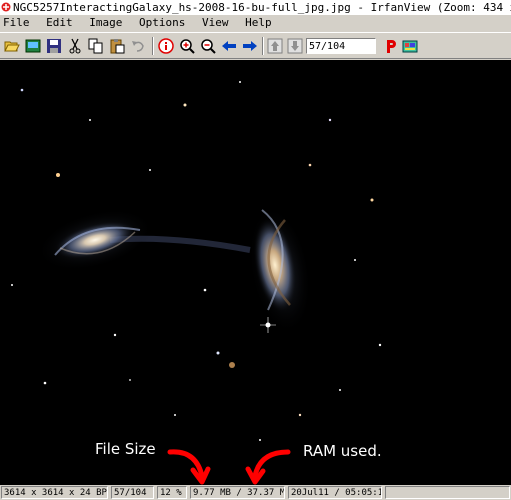 The image size is (511, 500). What do you see at coordinates (341, 46) in the screenshot?
I see `page-number-input` at bounding box center [341, 46].